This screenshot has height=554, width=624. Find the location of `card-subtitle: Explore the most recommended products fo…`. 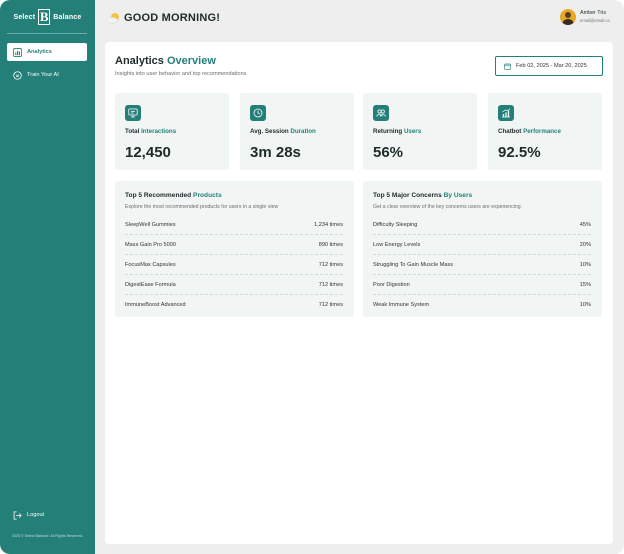

card-subtitle: Explore the most recommended products fo… is located at coordinates (202, 207).